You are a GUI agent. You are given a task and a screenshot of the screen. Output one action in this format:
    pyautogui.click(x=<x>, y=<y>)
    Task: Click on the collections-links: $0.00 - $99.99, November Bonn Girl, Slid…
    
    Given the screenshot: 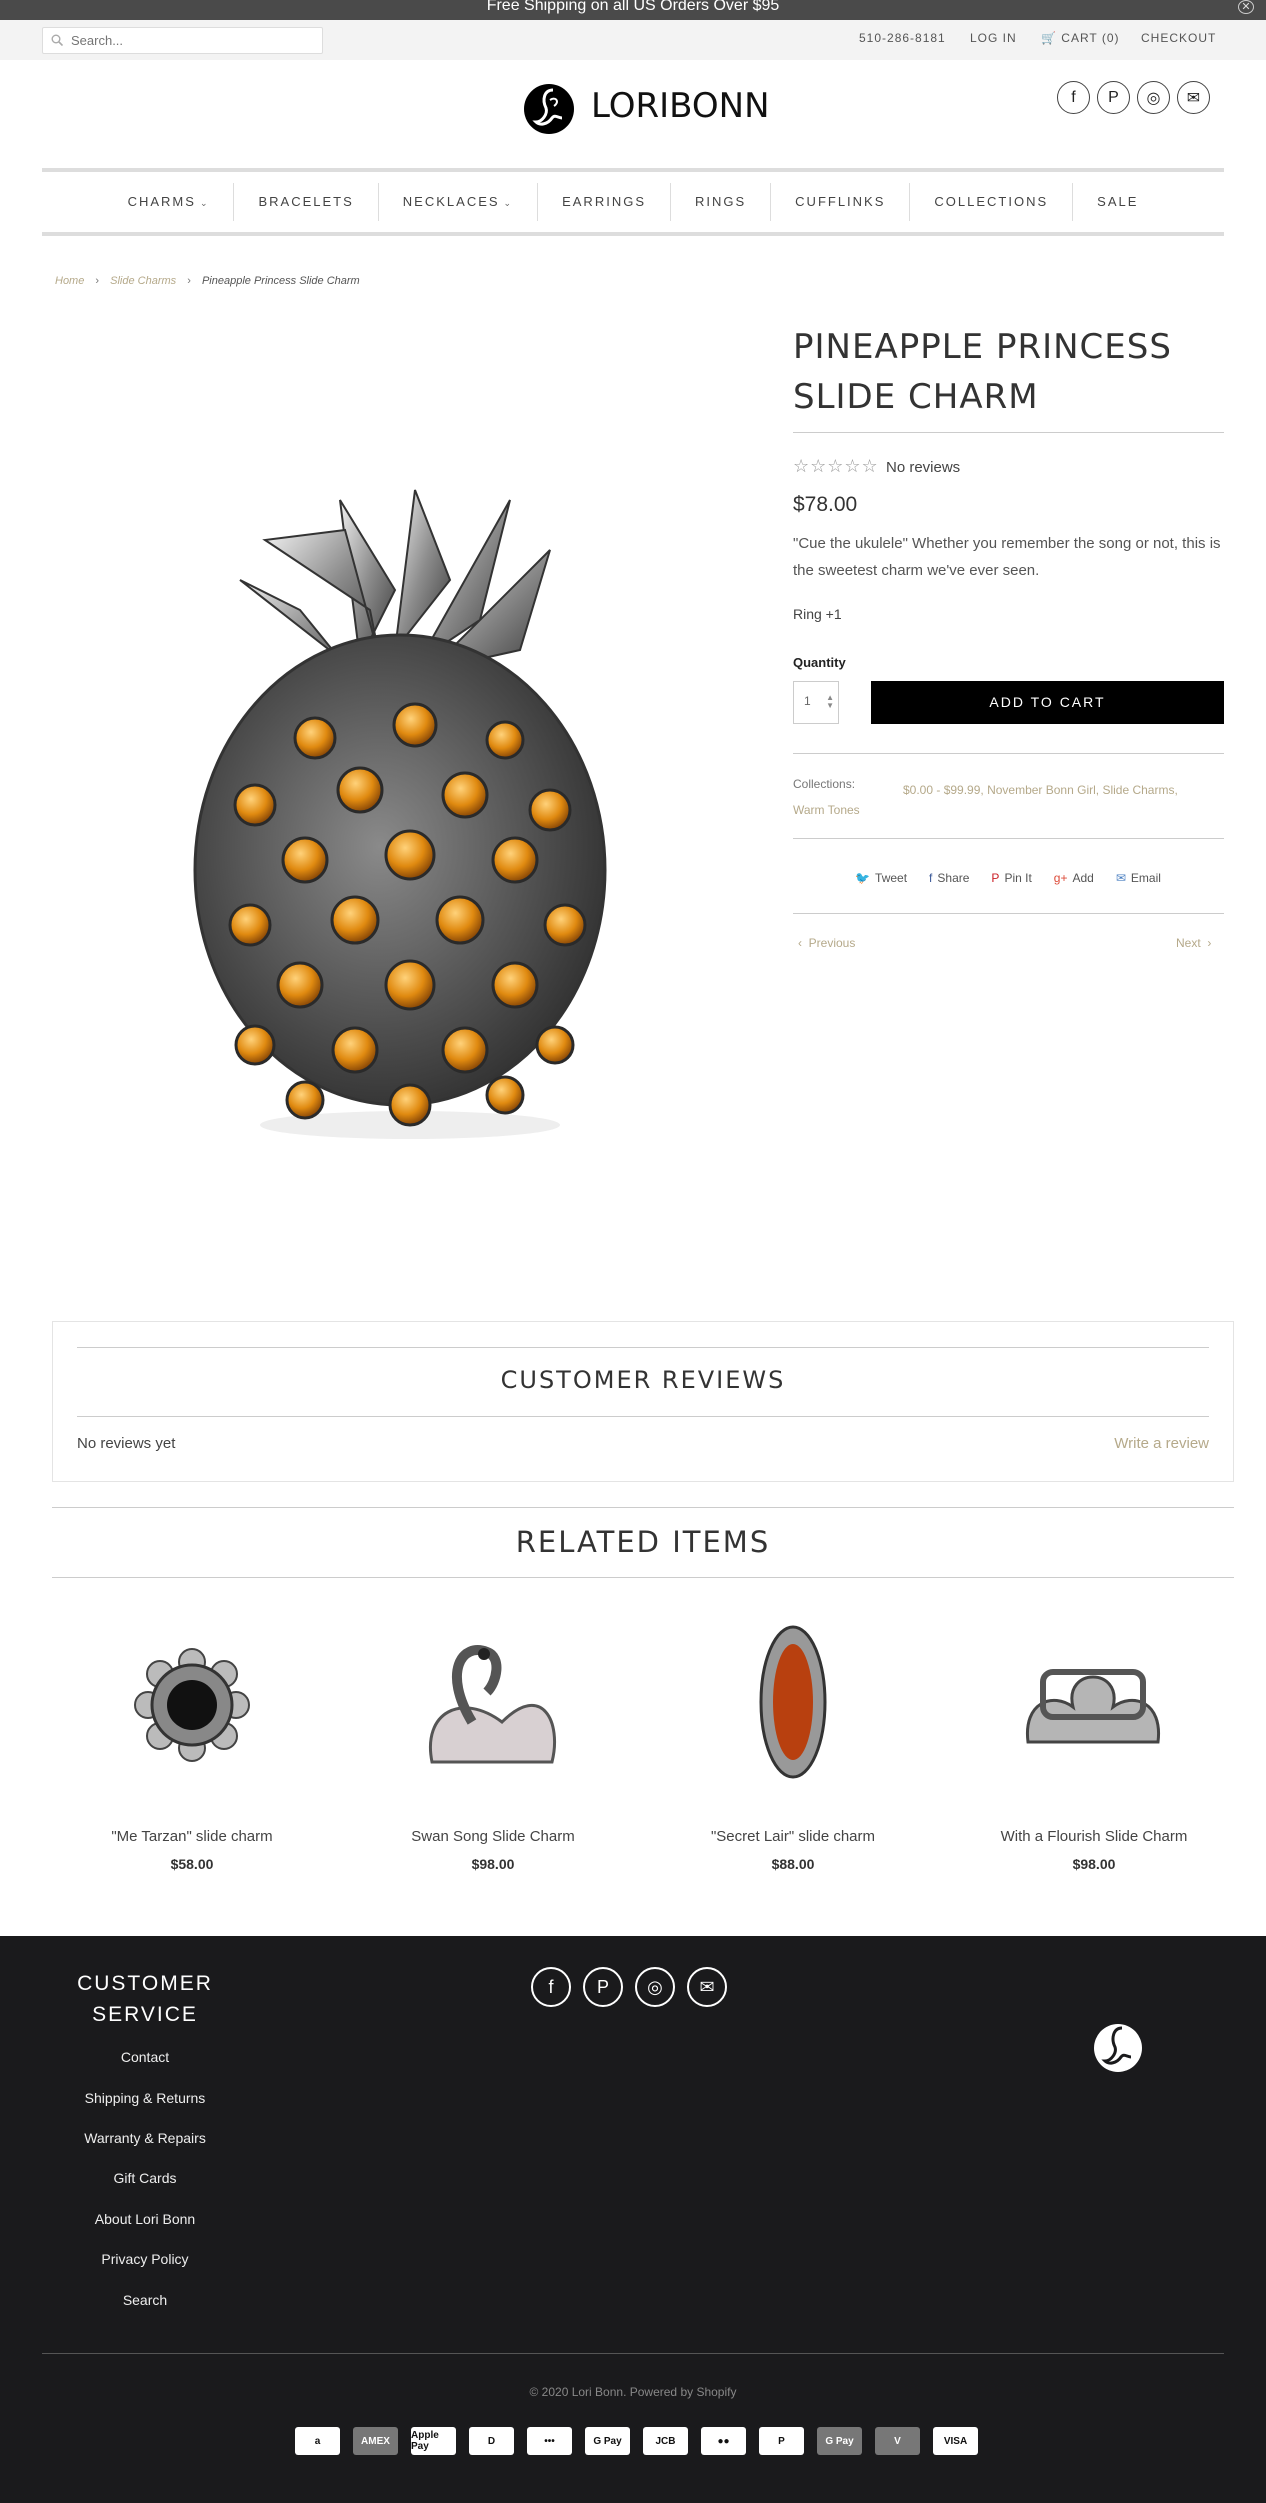 What is the action you would take?
    pyautogui.click(x=1063, y=790)
    